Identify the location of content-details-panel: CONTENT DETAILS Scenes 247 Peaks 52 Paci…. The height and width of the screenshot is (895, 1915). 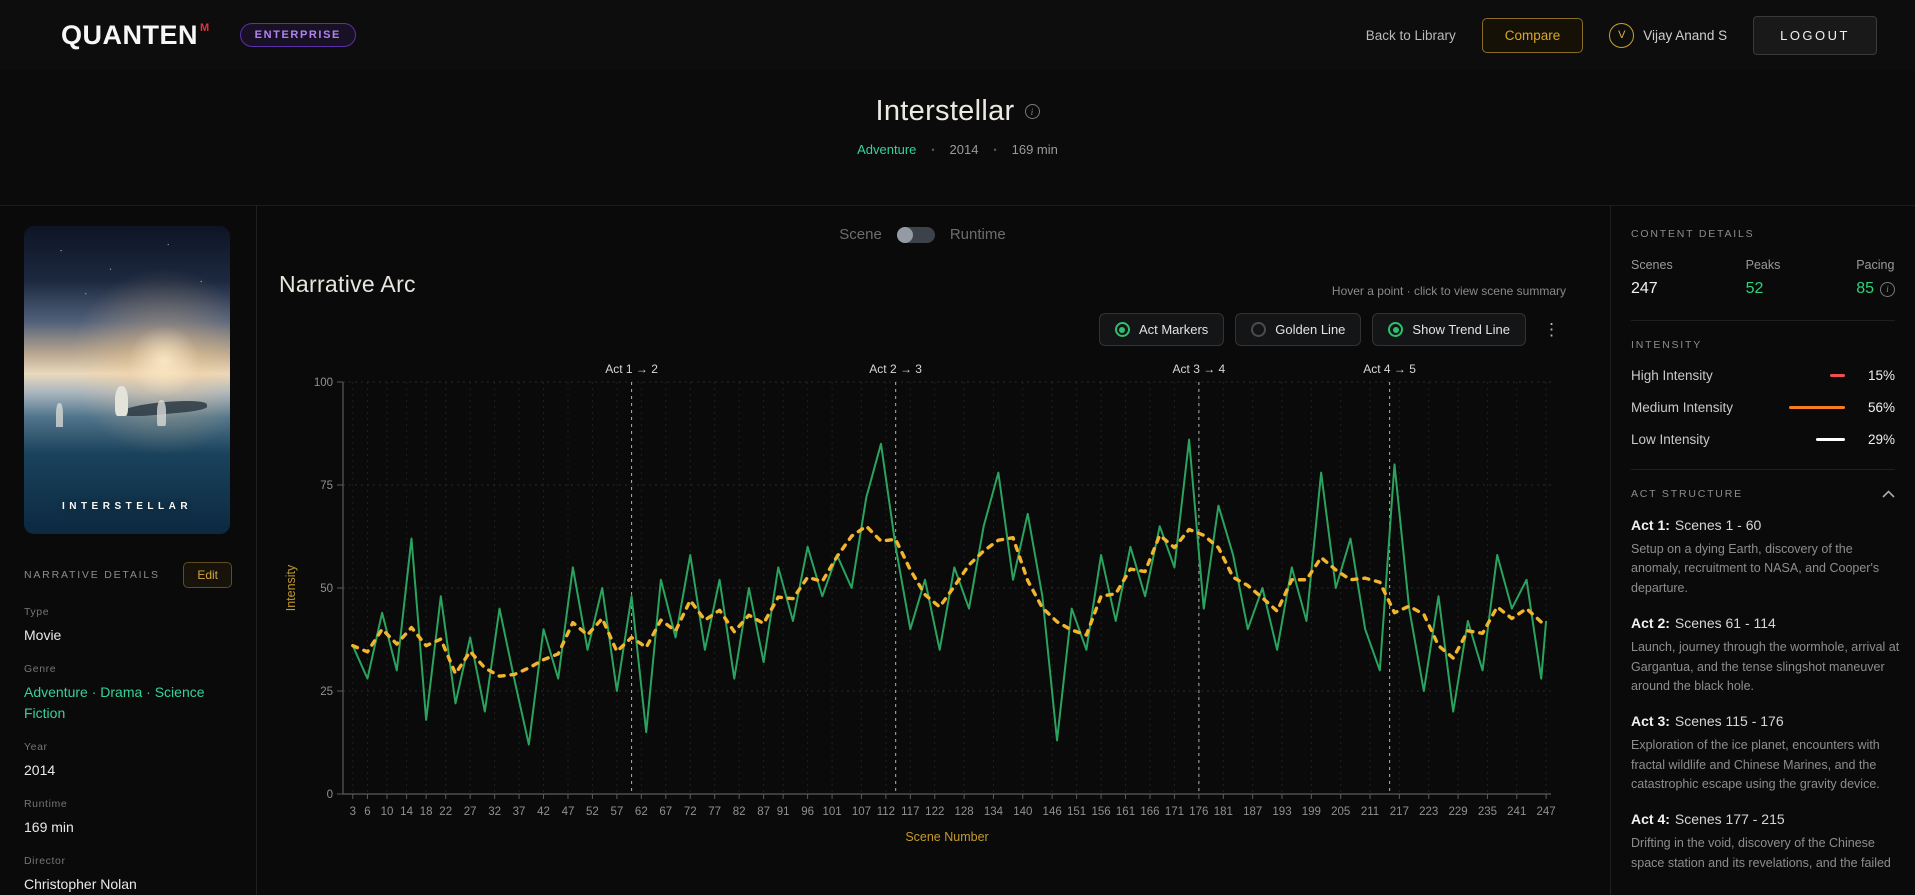
(1762, 550).